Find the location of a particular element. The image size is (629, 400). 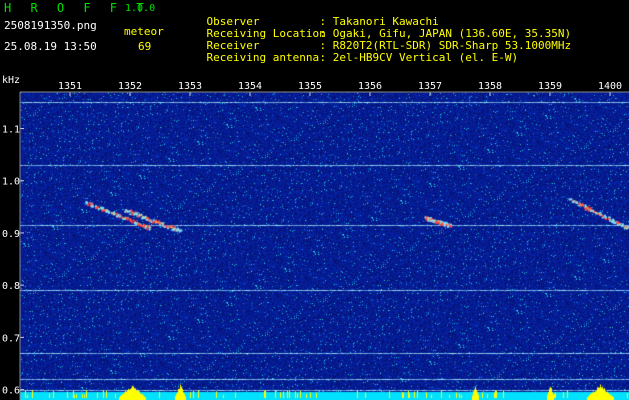

x-tick-label: 1355 is located at coordinates (310, 86).